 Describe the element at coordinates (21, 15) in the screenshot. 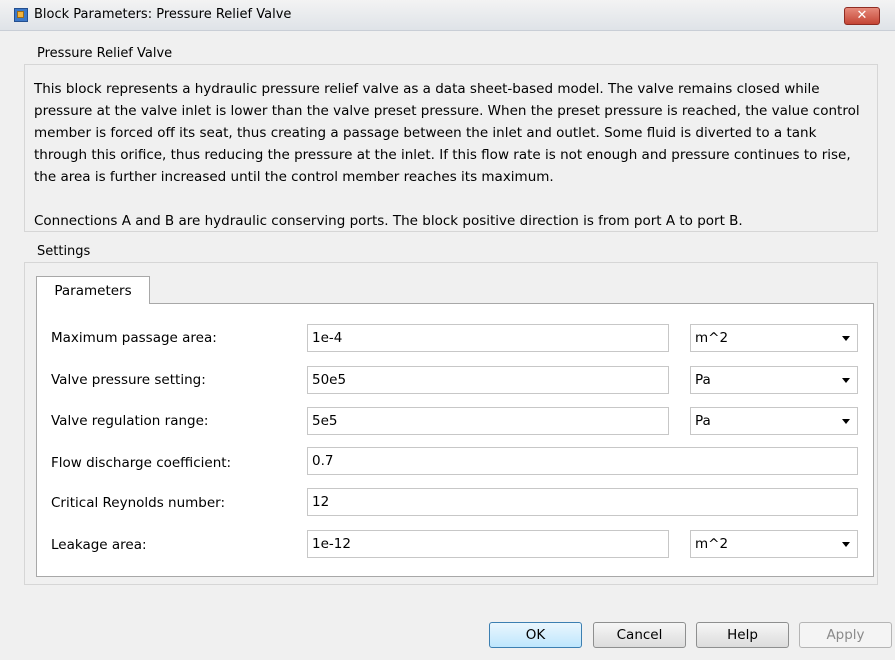

I see `simulink-block-icon` at that location.